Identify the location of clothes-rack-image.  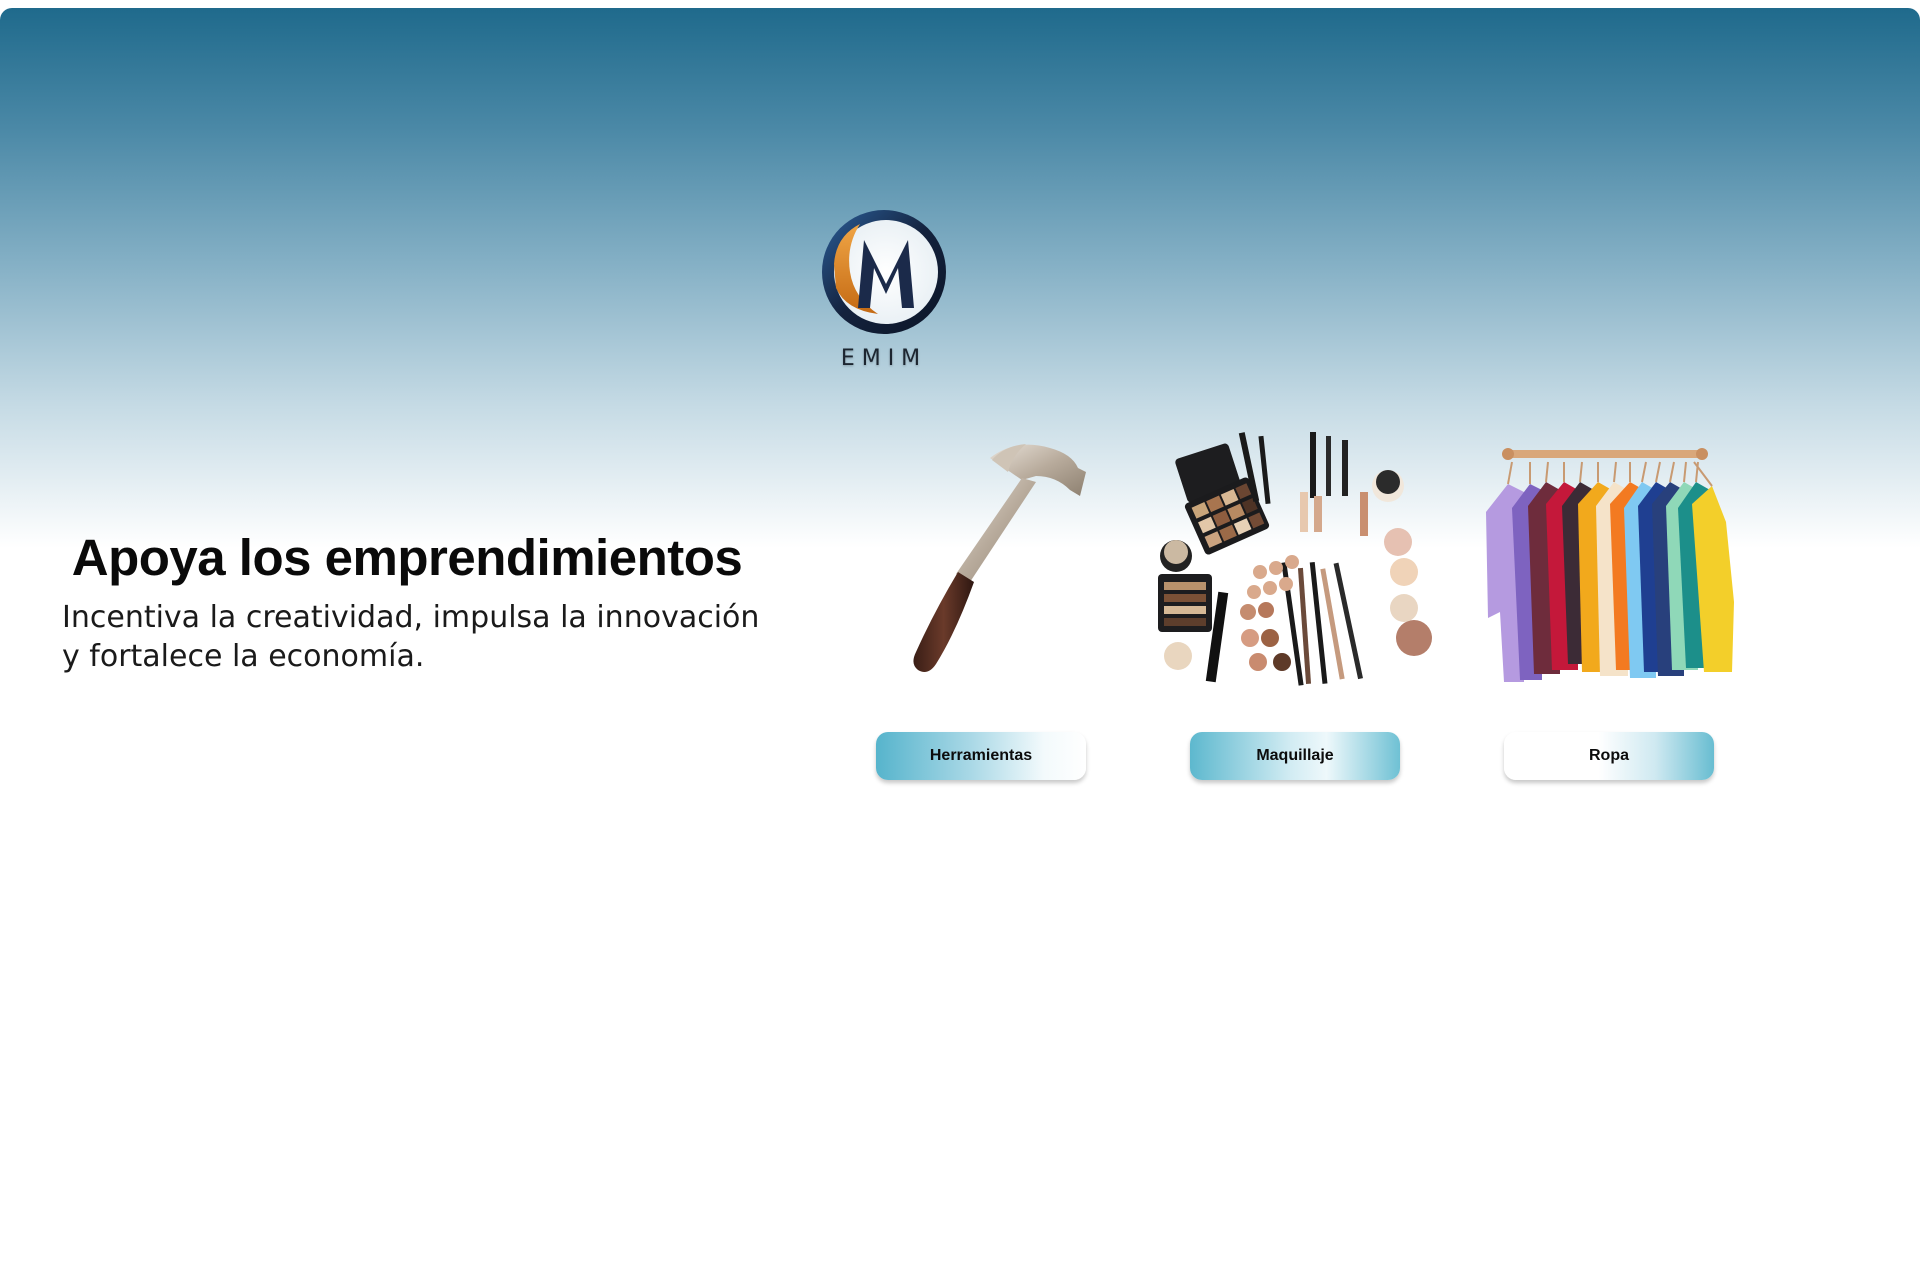
(1614, 562).